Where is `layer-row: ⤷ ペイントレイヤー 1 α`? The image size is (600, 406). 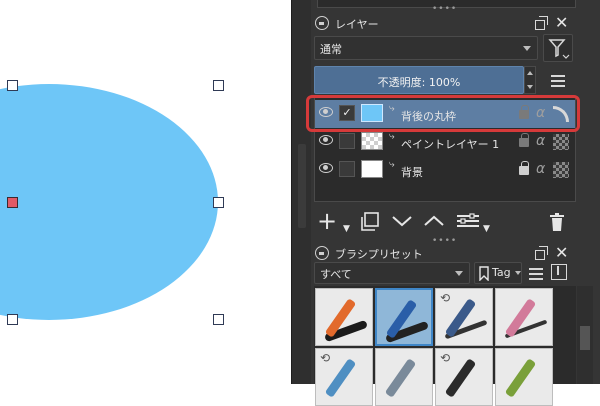 layer-row: ⤷ ペイントレイヤー 1 α is located at coordinates (445, 142).